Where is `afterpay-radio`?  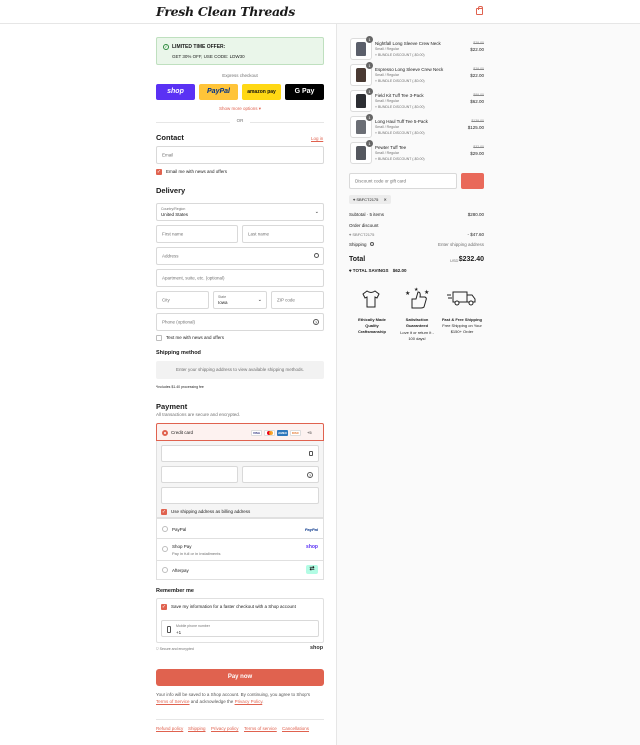 afterpay-radio is located at coordinates (165, 570).